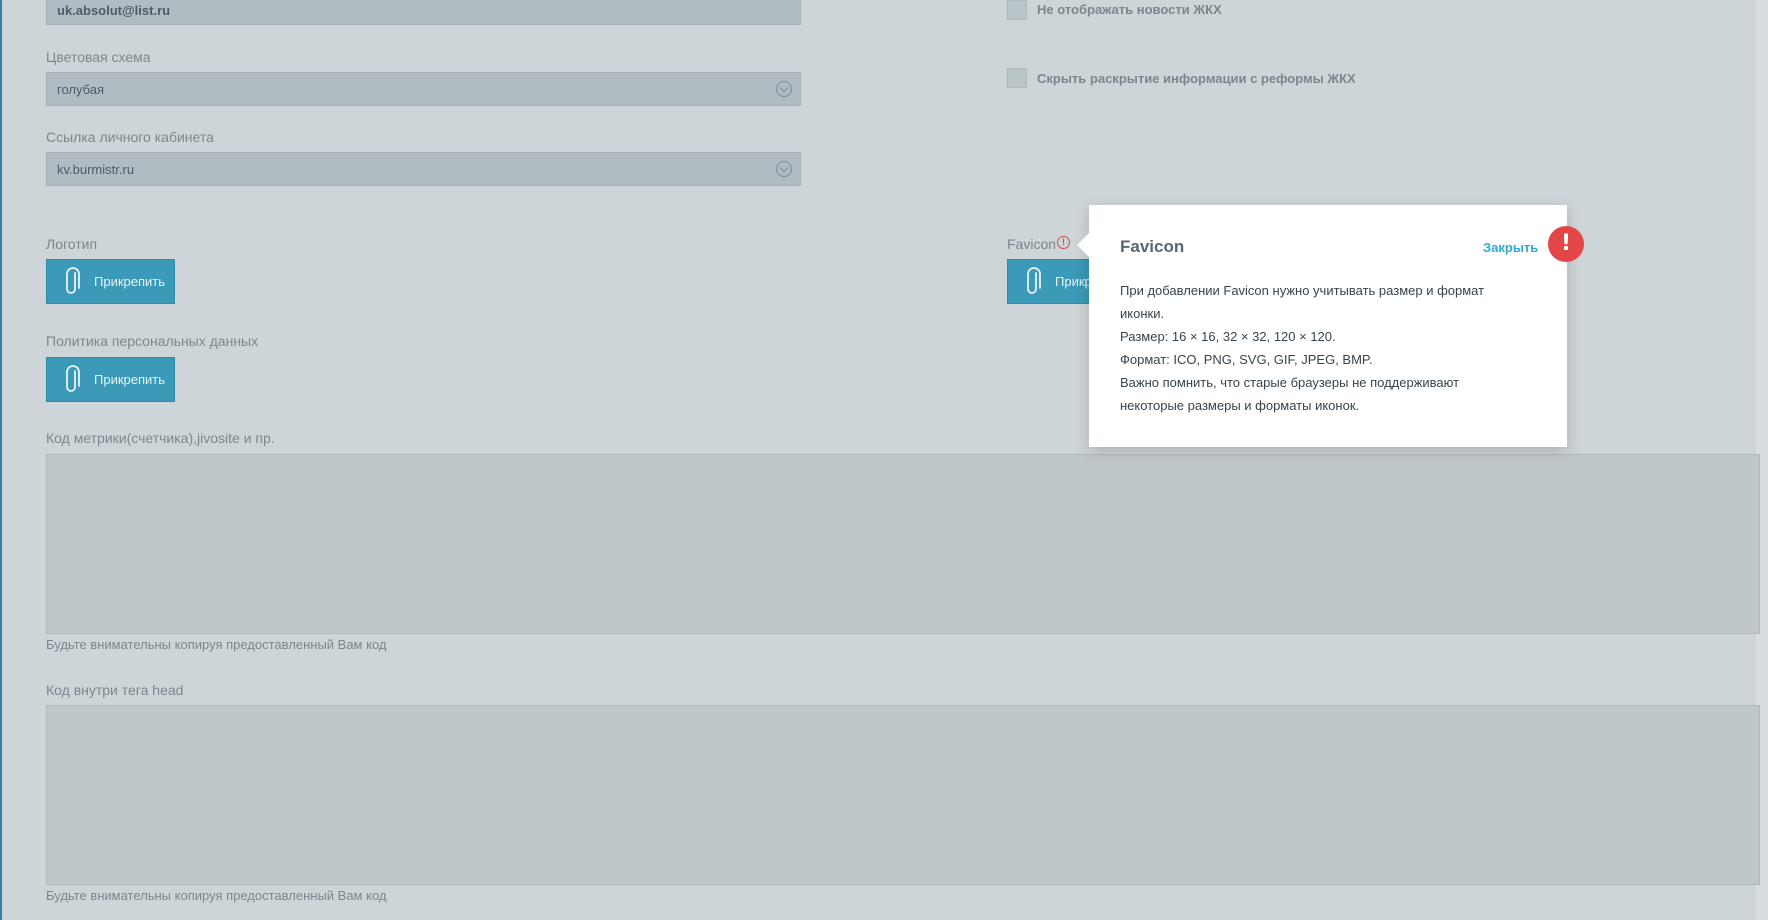 The image size is (1768, 920). I want to click on color-scheme-value: голубая, so click(81, 89).